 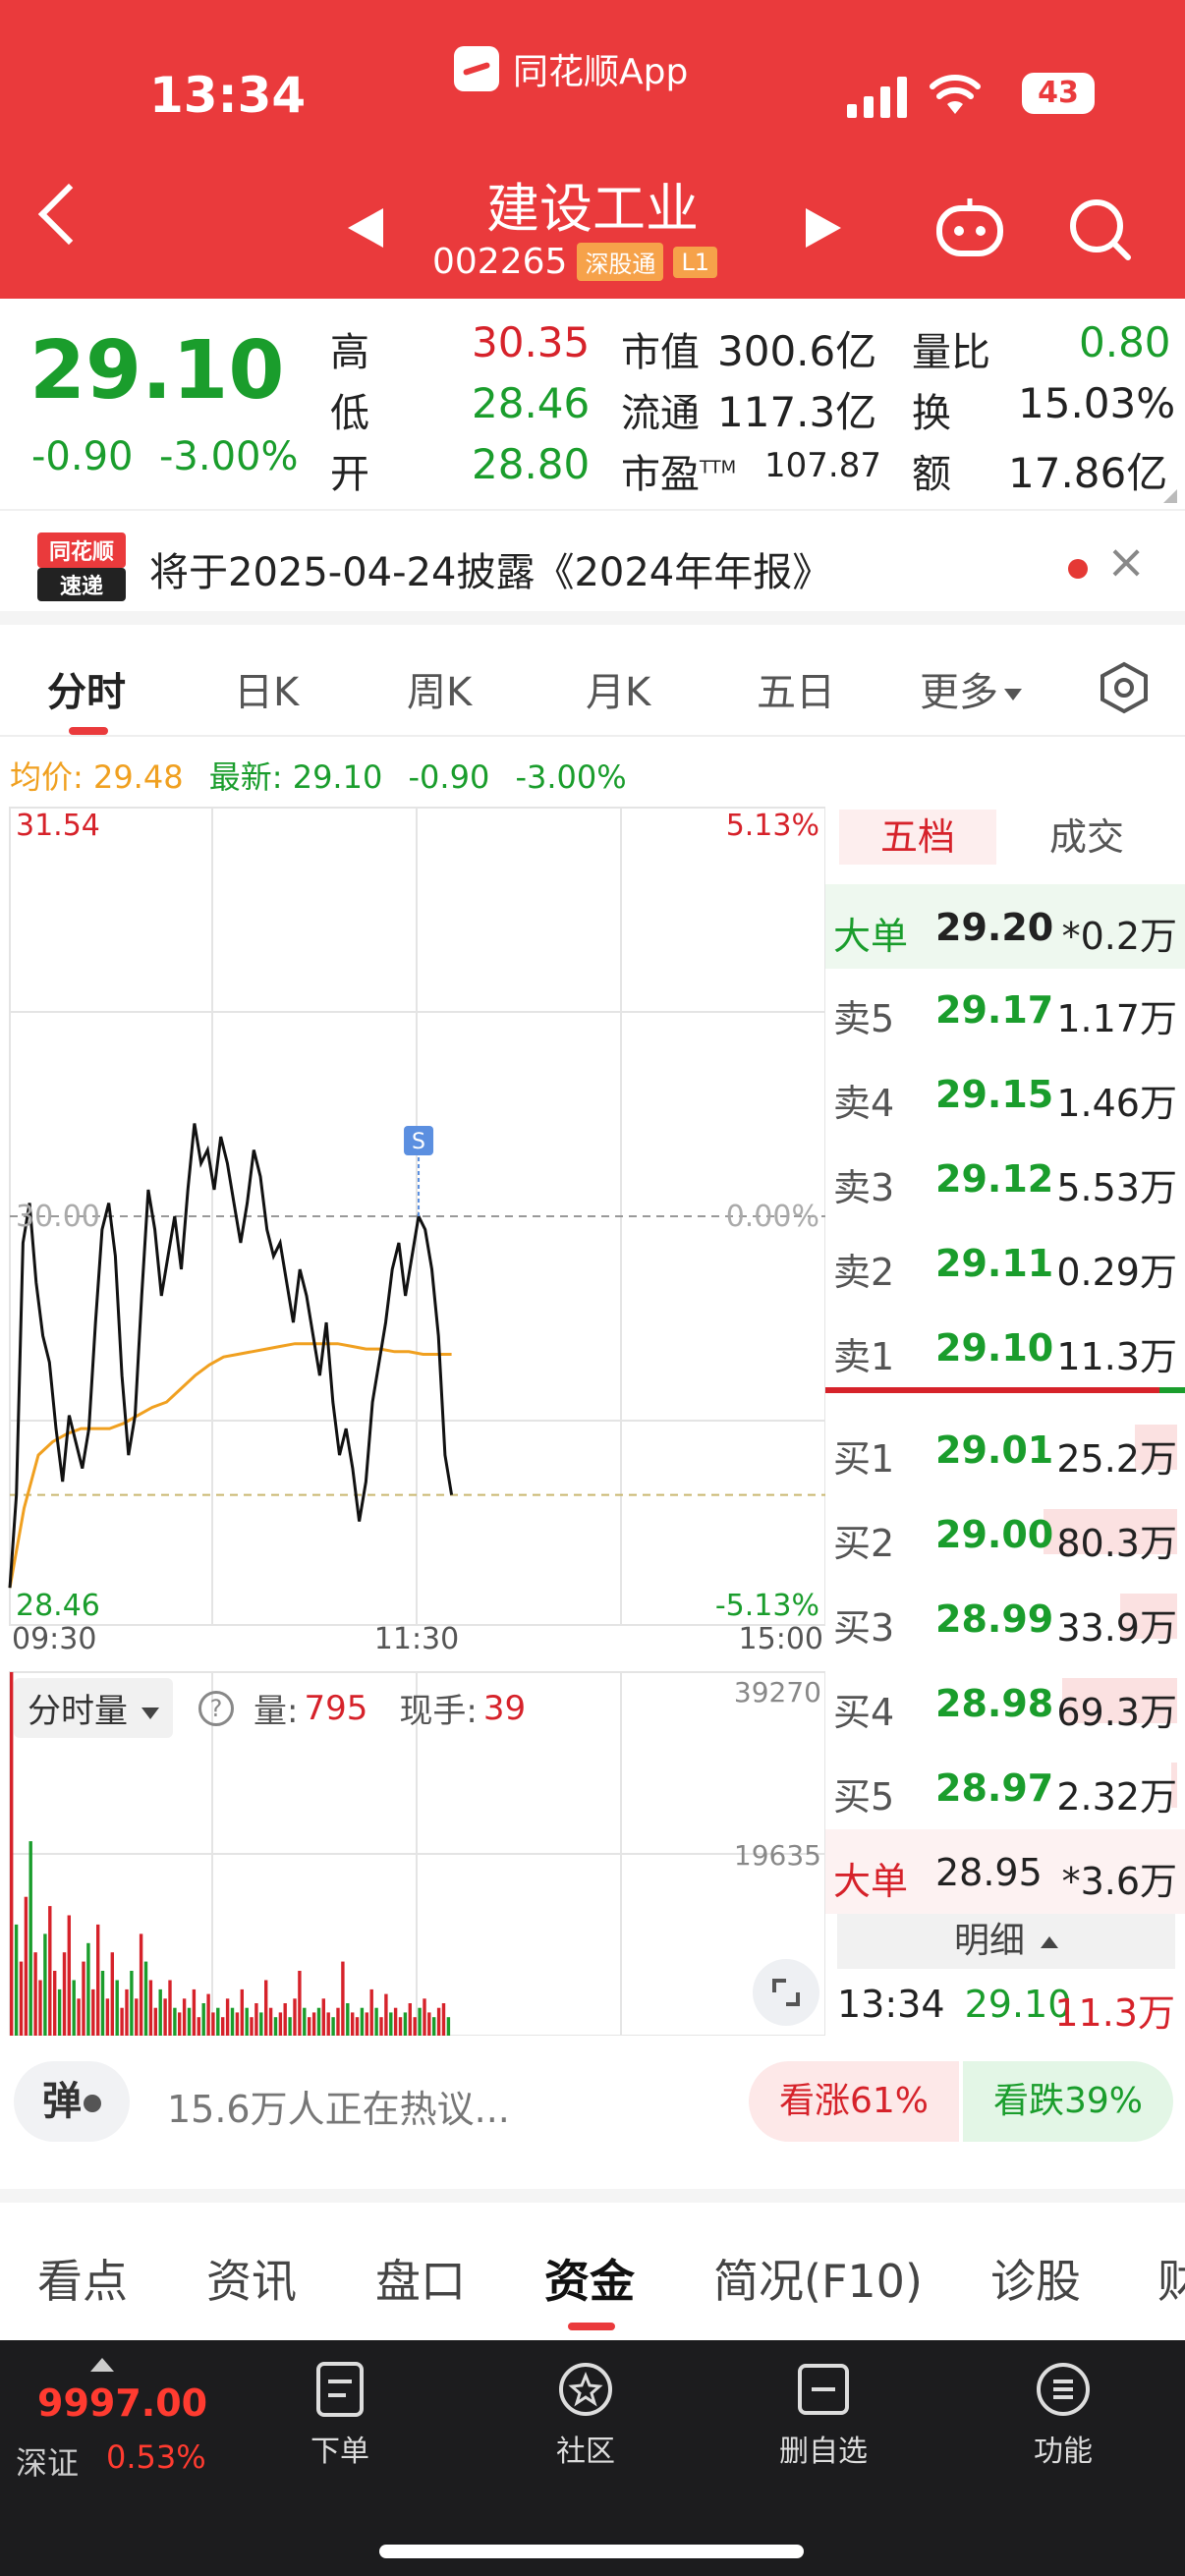 I want to click on tab-market-depth: 盘口, so click(x=421, y=2278).